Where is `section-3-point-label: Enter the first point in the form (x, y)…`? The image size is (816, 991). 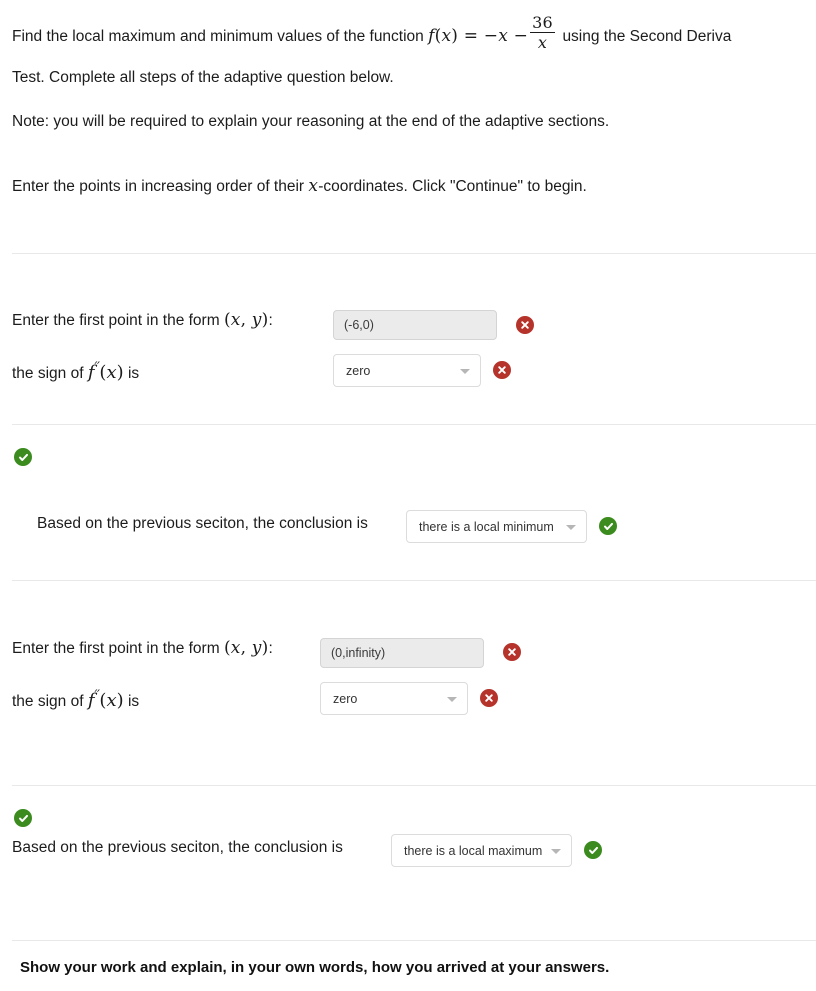 section-3-point-label: Enter the first point in the form (x, y)… is located at coordinates (142, 648).